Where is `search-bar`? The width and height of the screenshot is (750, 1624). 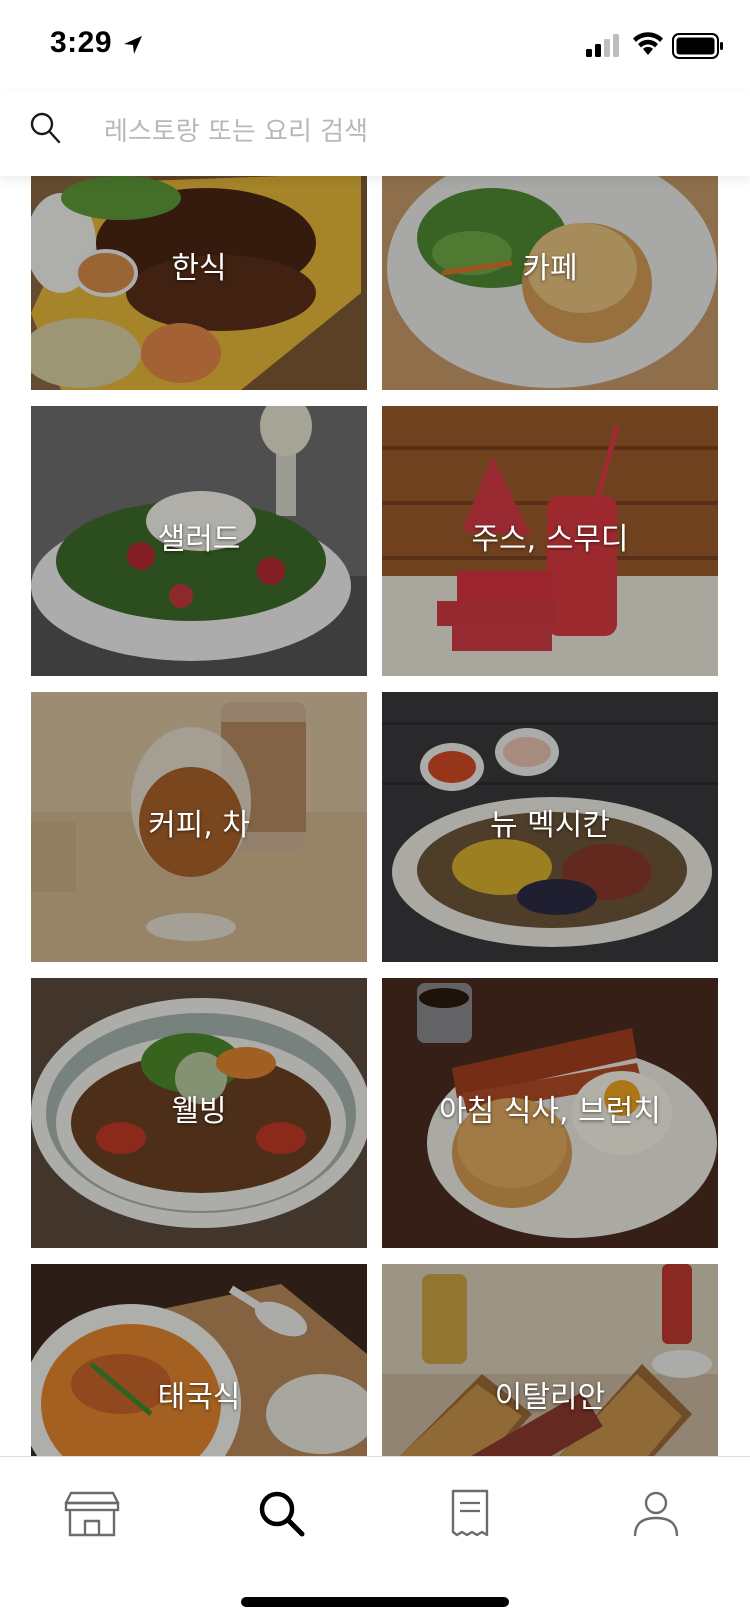 search-bar is located at coordinates (375, 133).